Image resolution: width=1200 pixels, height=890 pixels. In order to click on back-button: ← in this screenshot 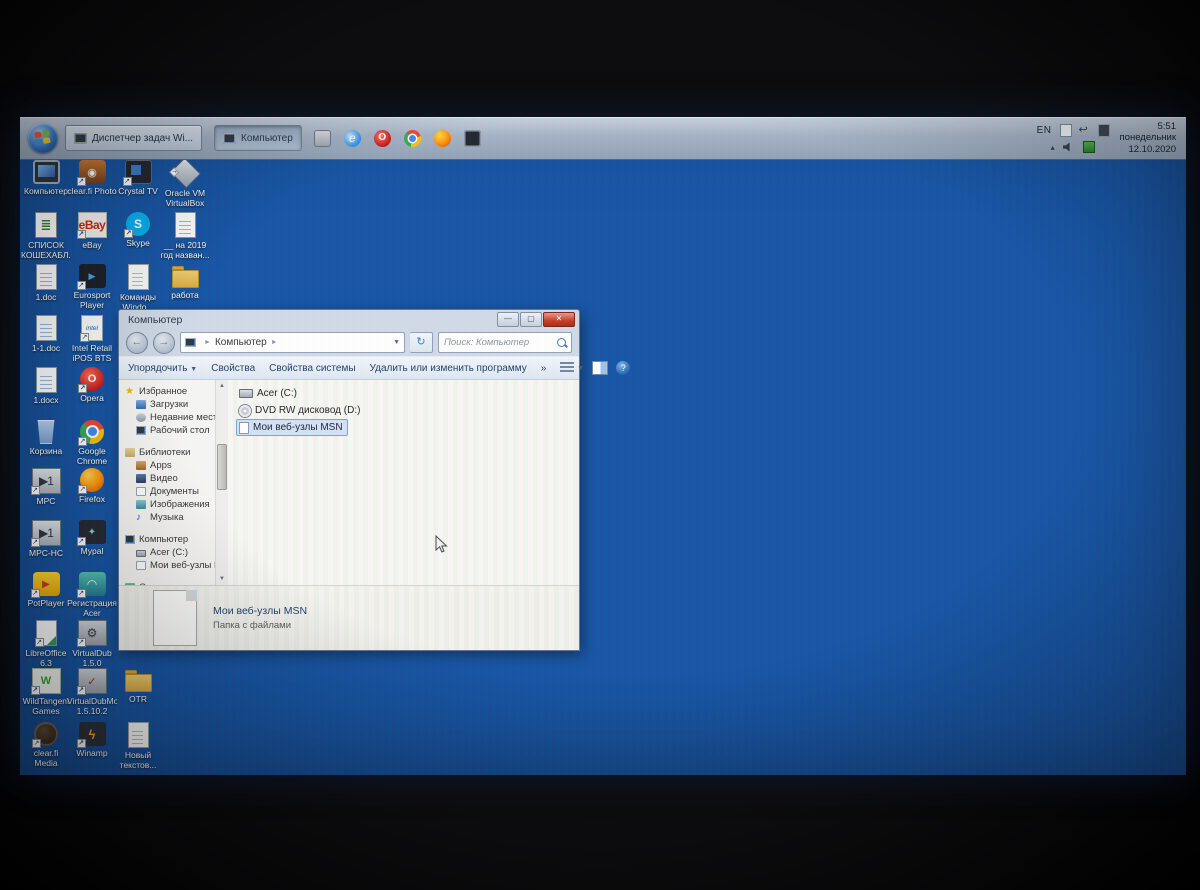, I will do `click(137, 342)`.